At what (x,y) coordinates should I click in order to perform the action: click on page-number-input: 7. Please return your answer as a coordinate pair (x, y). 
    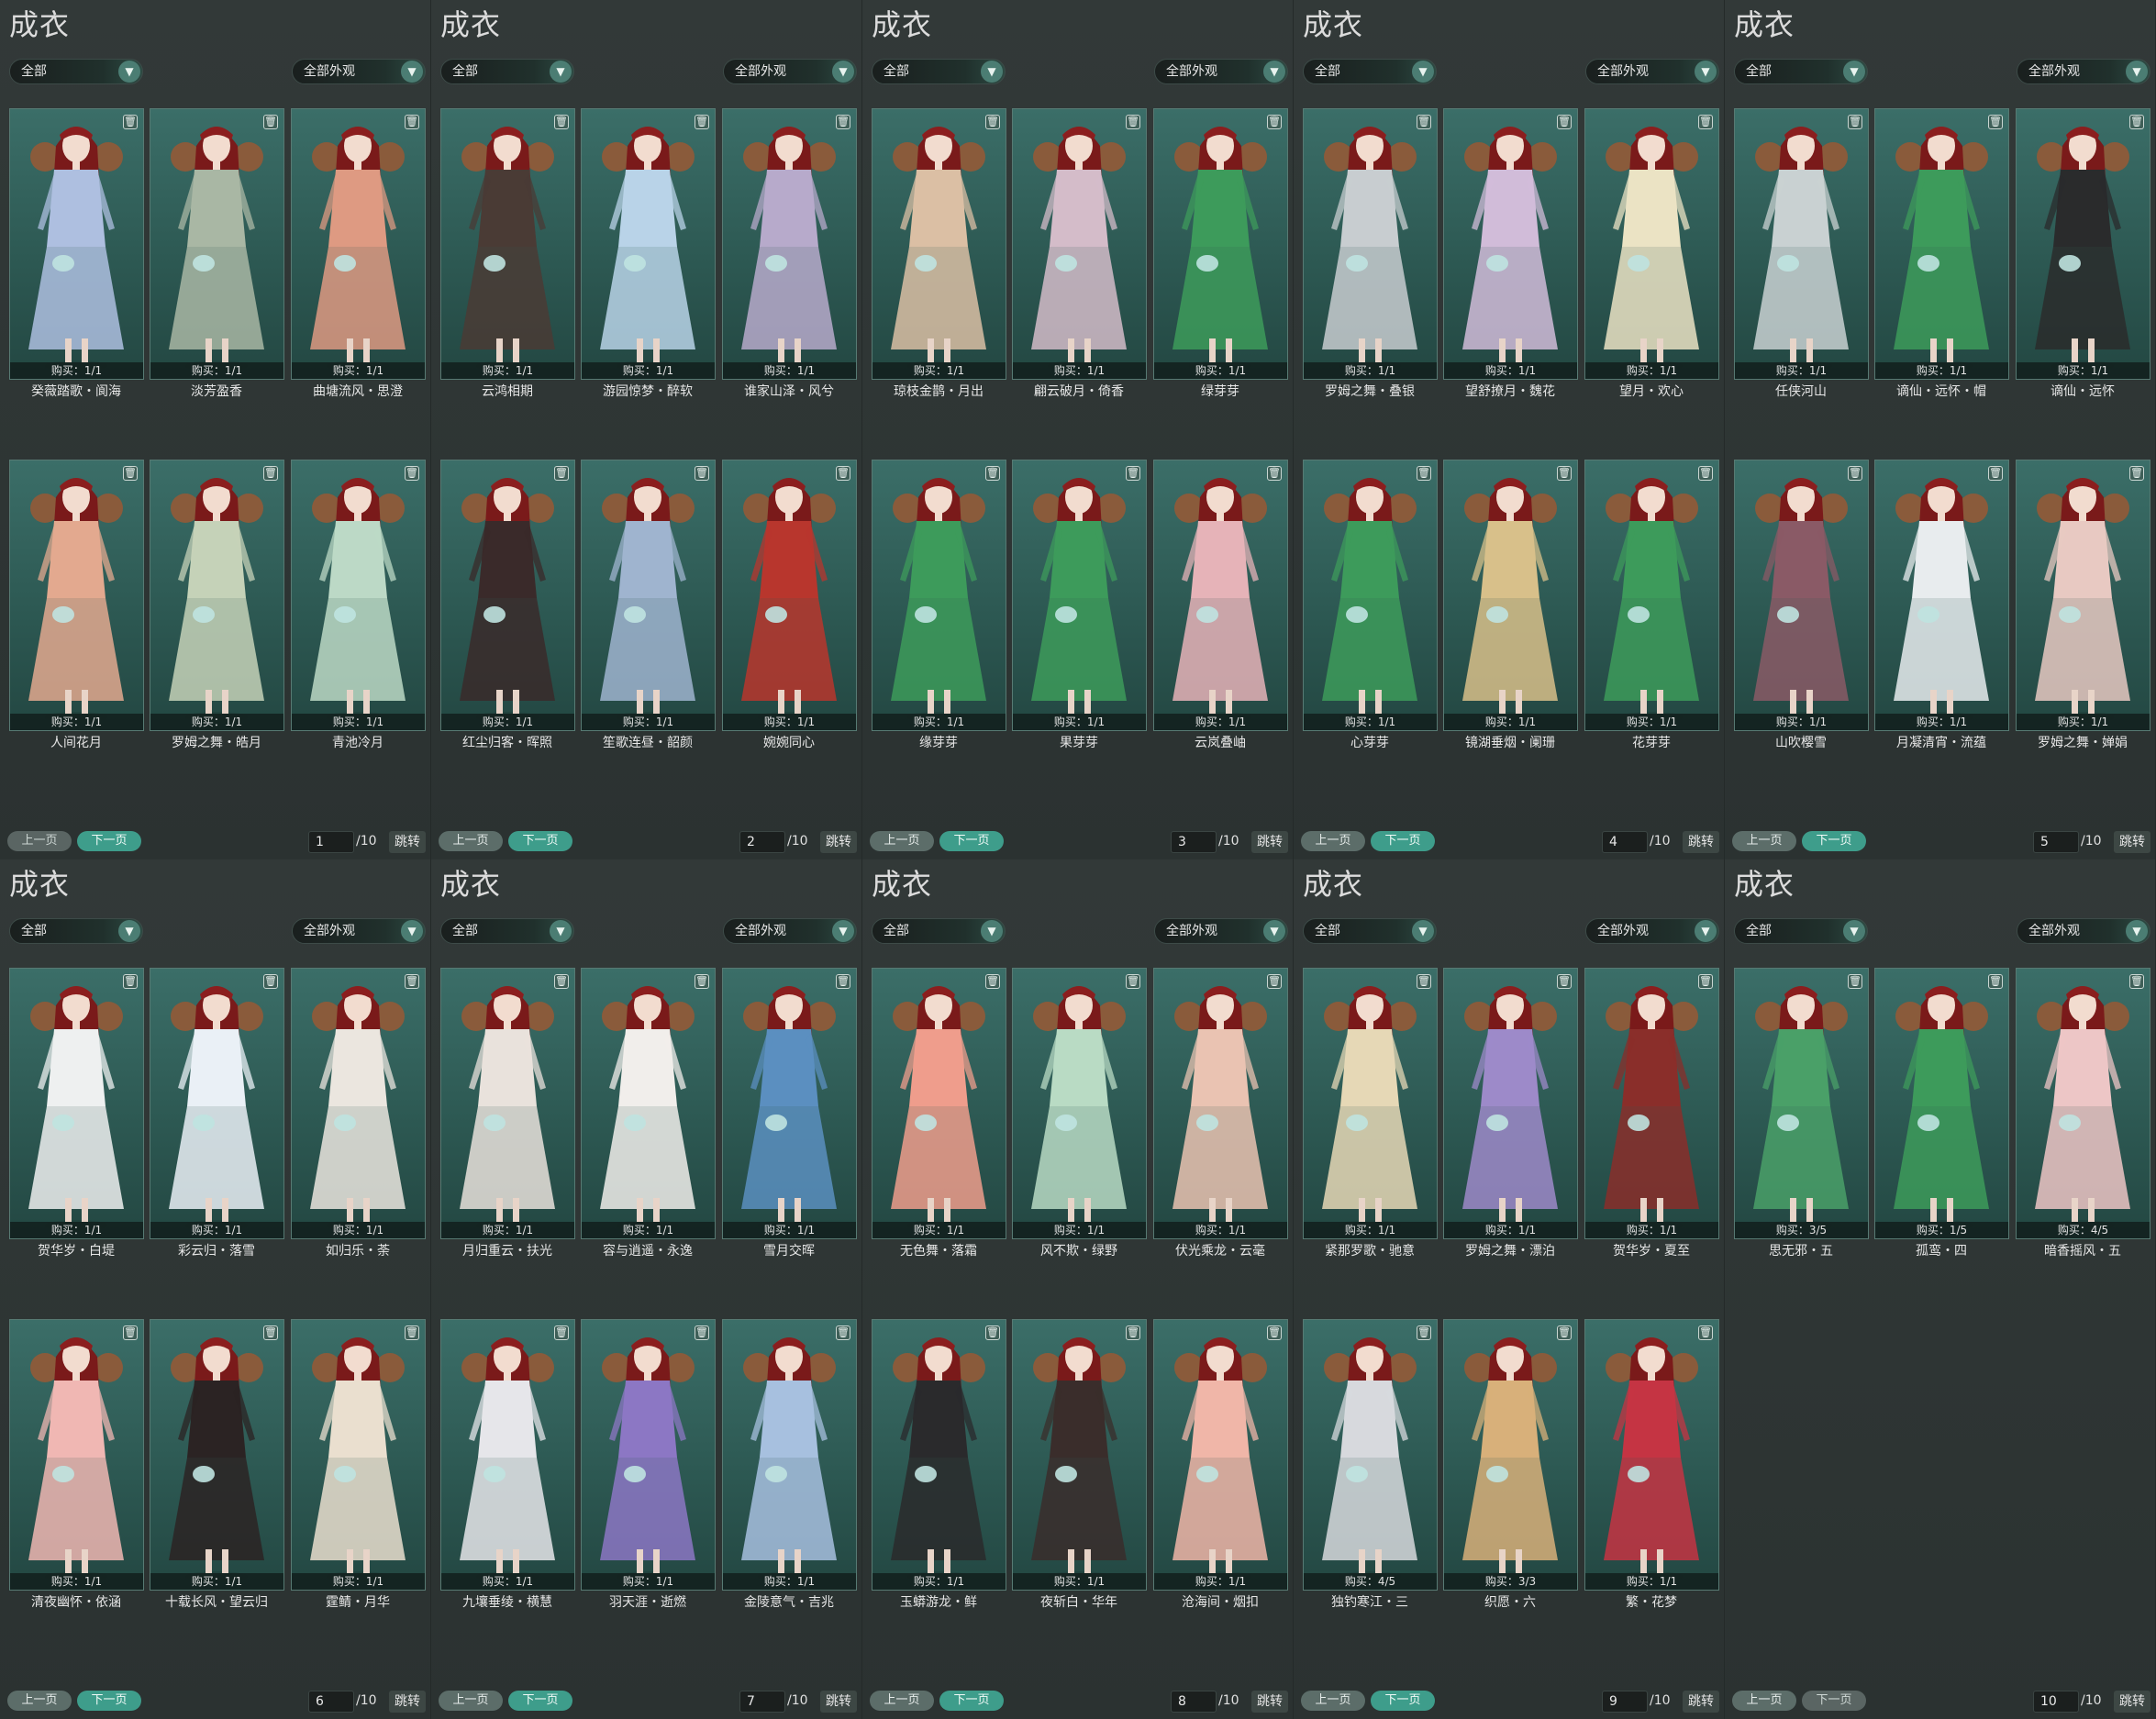
    Looking at the image, I should click on (762, 1702).